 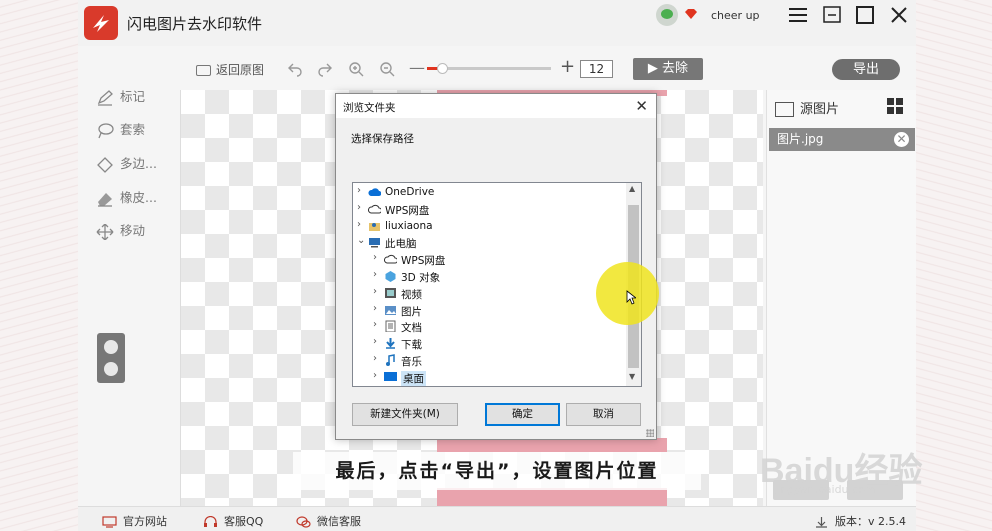 What do you see at coordinates (405, 414) in the screenshot?
I see `new-folder-button: 新建文件夹(M)` at bounding box center [405, 414].